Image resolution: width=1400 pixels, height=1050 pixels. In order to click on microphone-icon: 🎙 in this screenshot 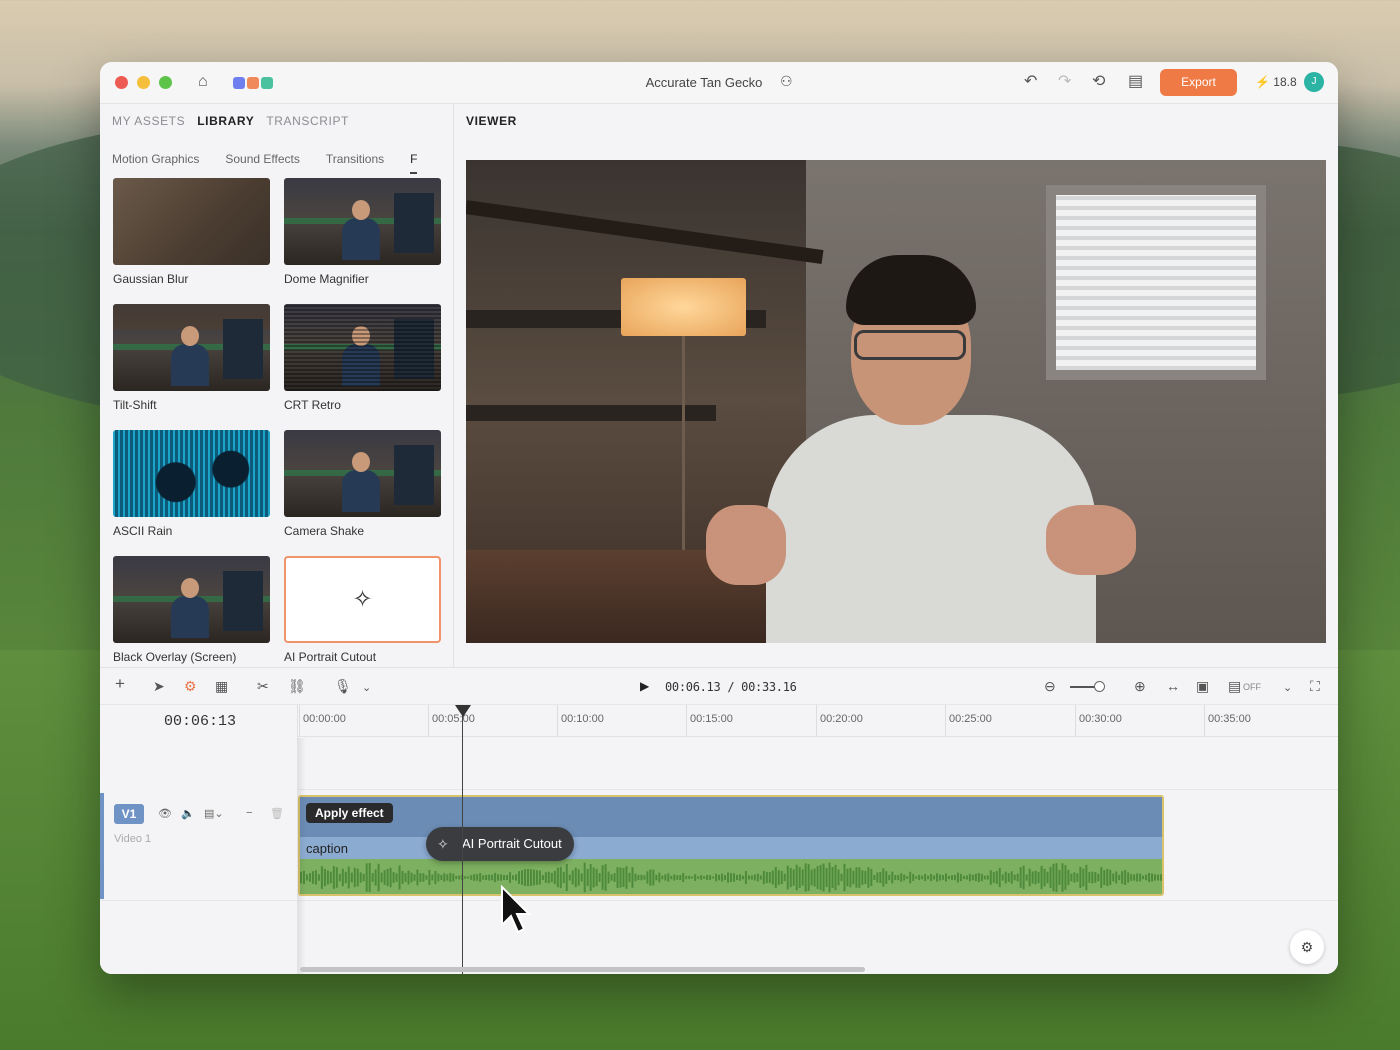, I will do `click(343, 686)`.